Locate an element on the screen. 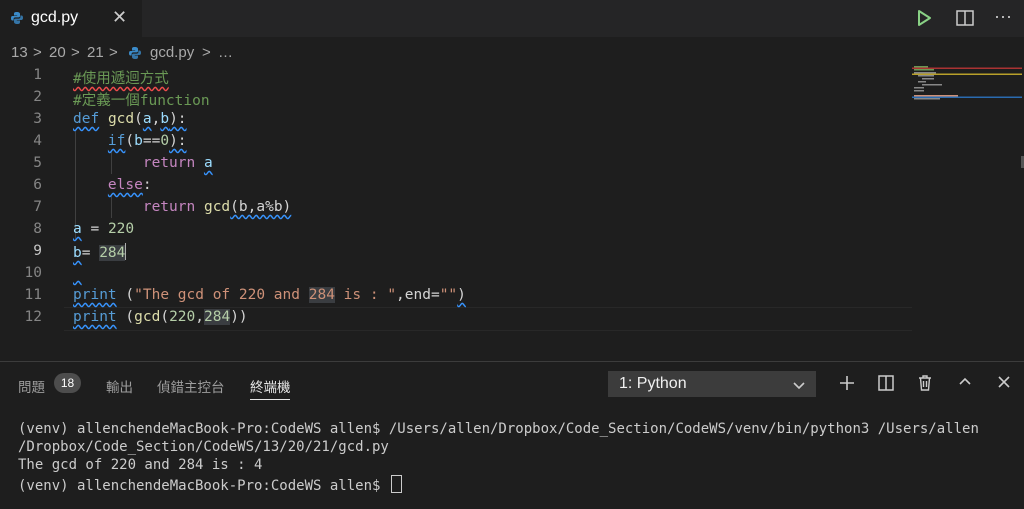 The width and height of the screenshot is (1024, 509). function-name: gcd is located at coordinates (121, 119).